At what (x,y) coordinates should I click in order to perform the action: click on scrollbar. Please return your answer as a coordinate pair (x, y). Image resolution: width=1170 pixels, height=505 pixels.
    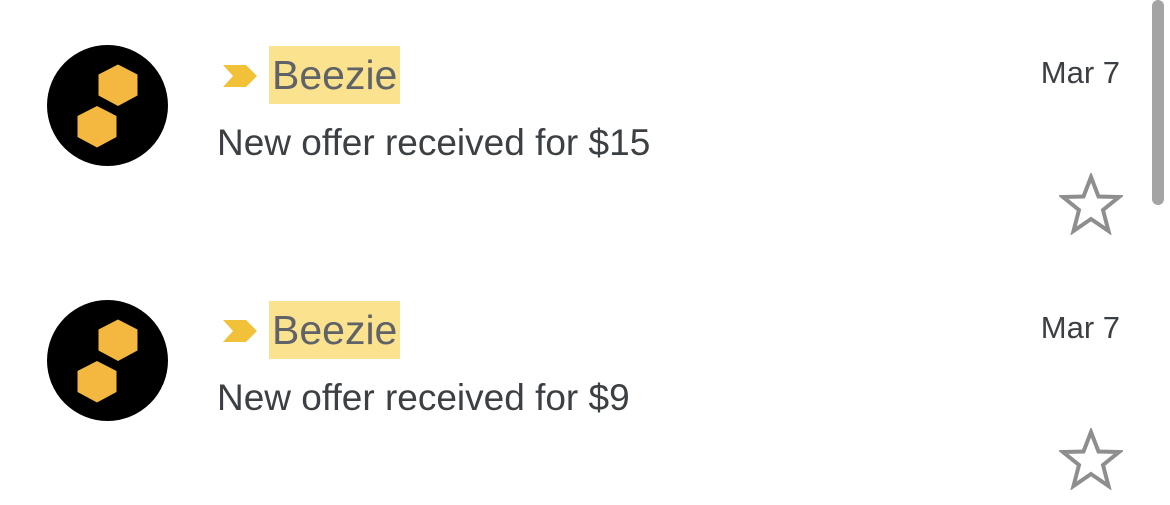
    Looking at the image, I should click on (1158, 102).